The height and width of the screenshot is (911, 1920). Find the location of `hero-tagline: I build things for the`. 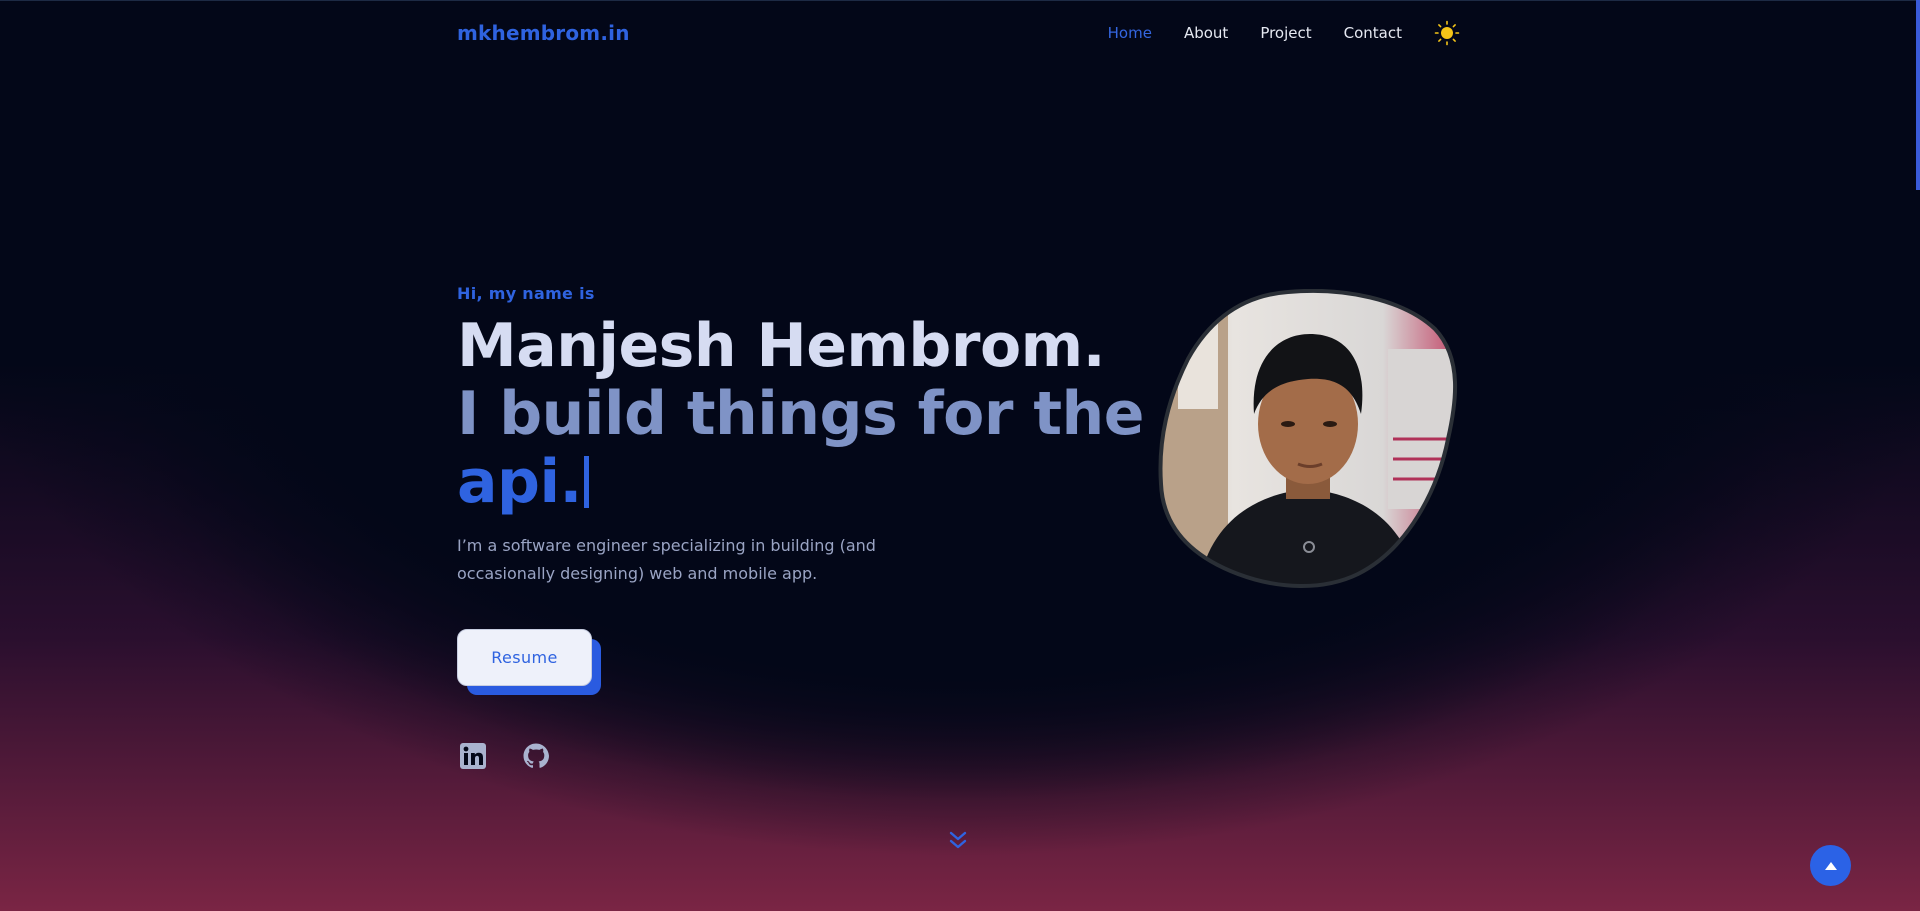

hero-tagline: I build things for the is located at coordinates (800, 414).